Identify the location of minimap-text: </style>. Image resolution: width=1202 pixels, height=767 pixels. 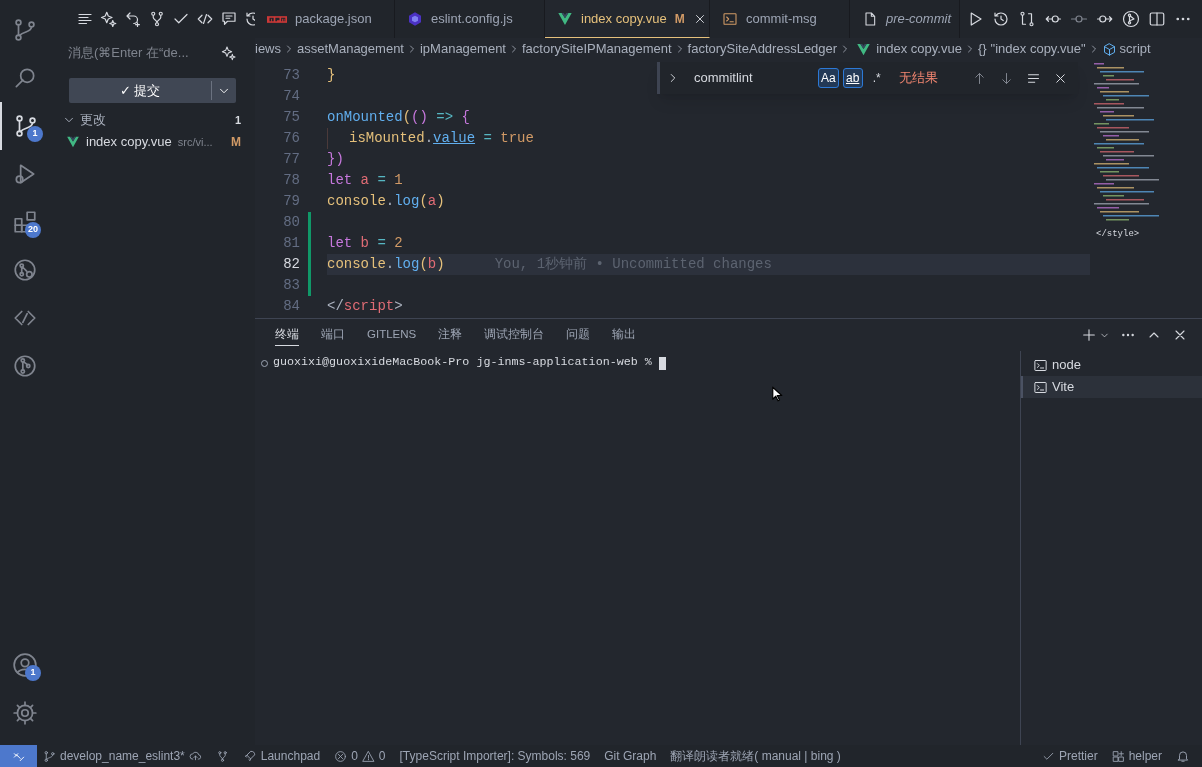
(1118, 234).